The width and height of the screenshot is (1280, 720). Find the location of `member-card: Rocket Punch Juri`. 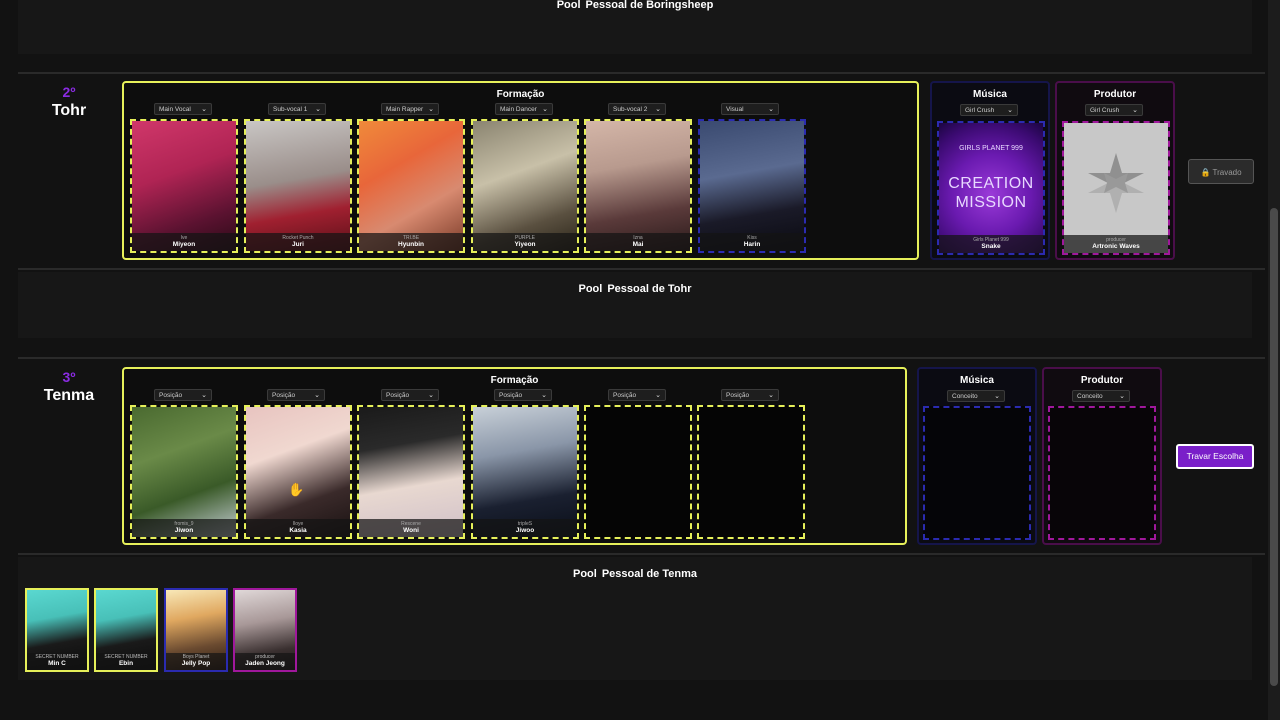

member-card: Rocket Punch Juri is located at coordinates (298, 186).